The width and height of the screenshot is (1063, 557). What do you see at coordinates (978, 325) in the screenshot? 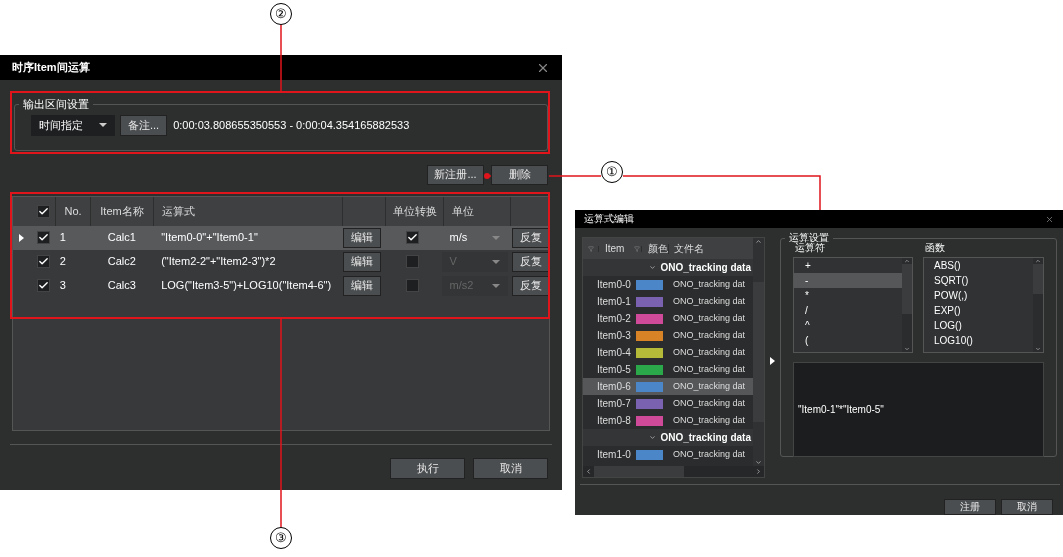
I see `function-item: LOG()` at bounding box center [978, 325].